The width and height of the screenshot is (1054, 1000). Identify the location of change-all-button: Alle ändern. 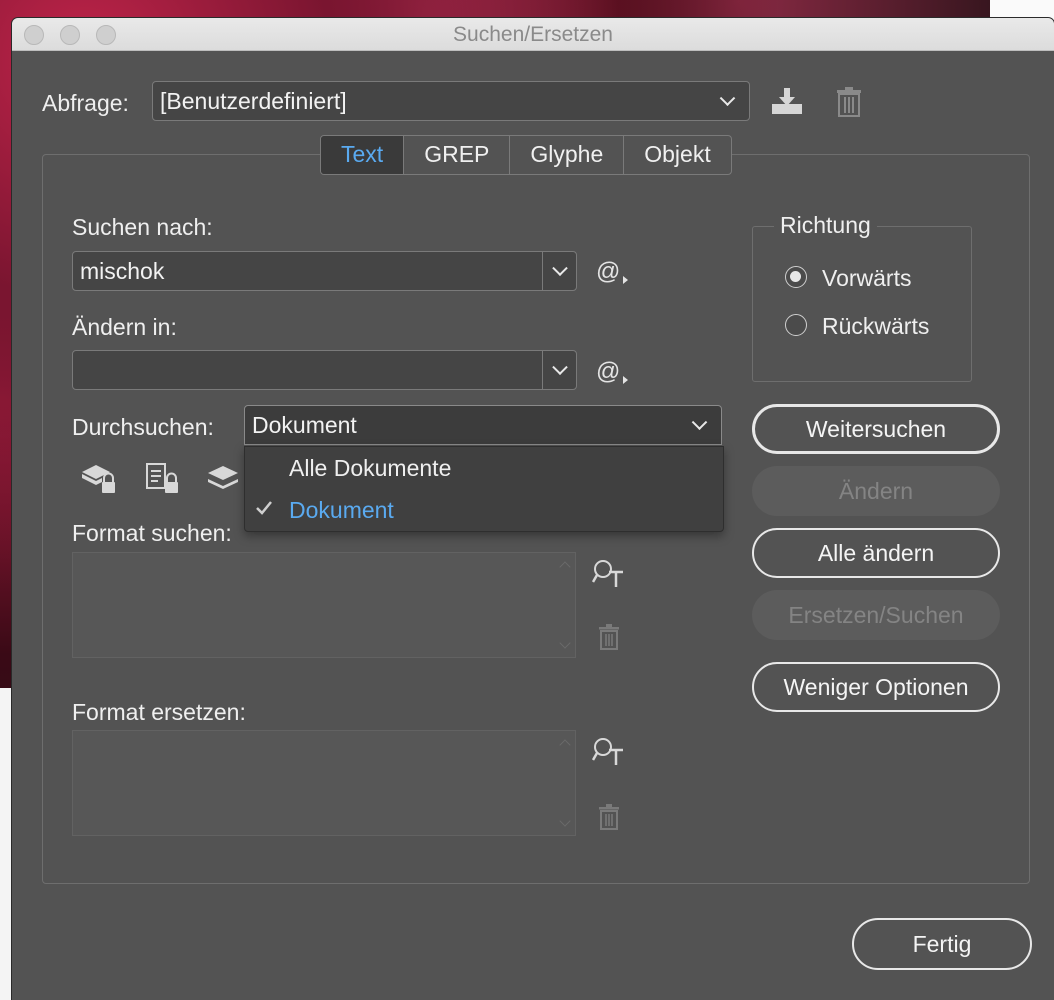
(876, 553).